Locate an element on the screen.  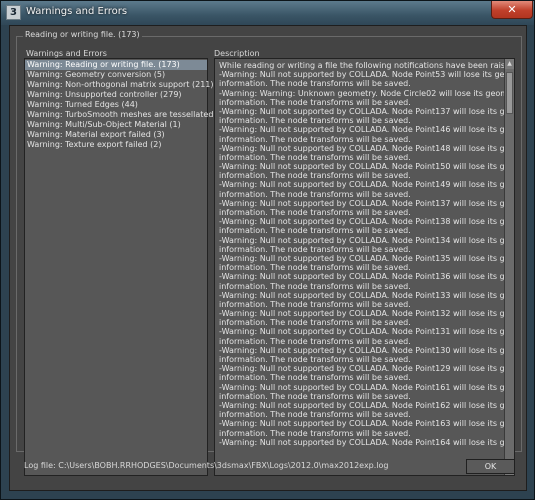
app-icon: 3 is located at coordinates (13, 12).